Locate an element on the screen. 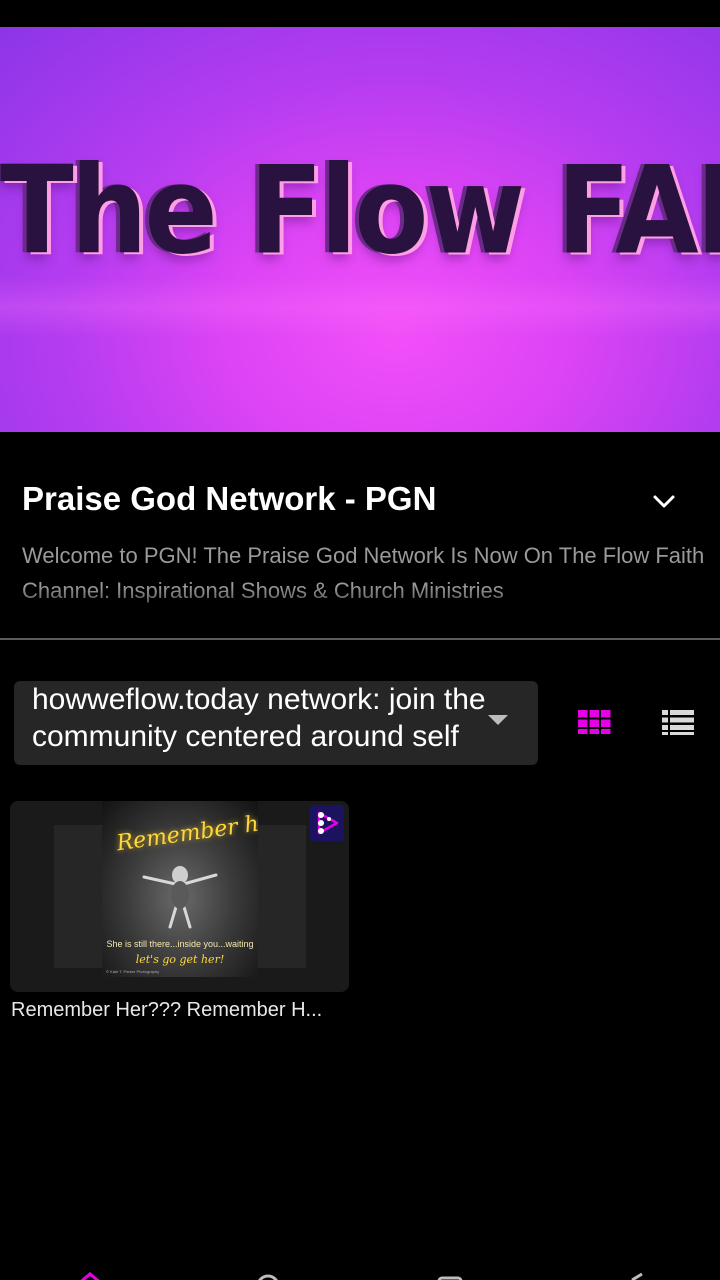  expand-description-button is located at coordinates (664, 502).